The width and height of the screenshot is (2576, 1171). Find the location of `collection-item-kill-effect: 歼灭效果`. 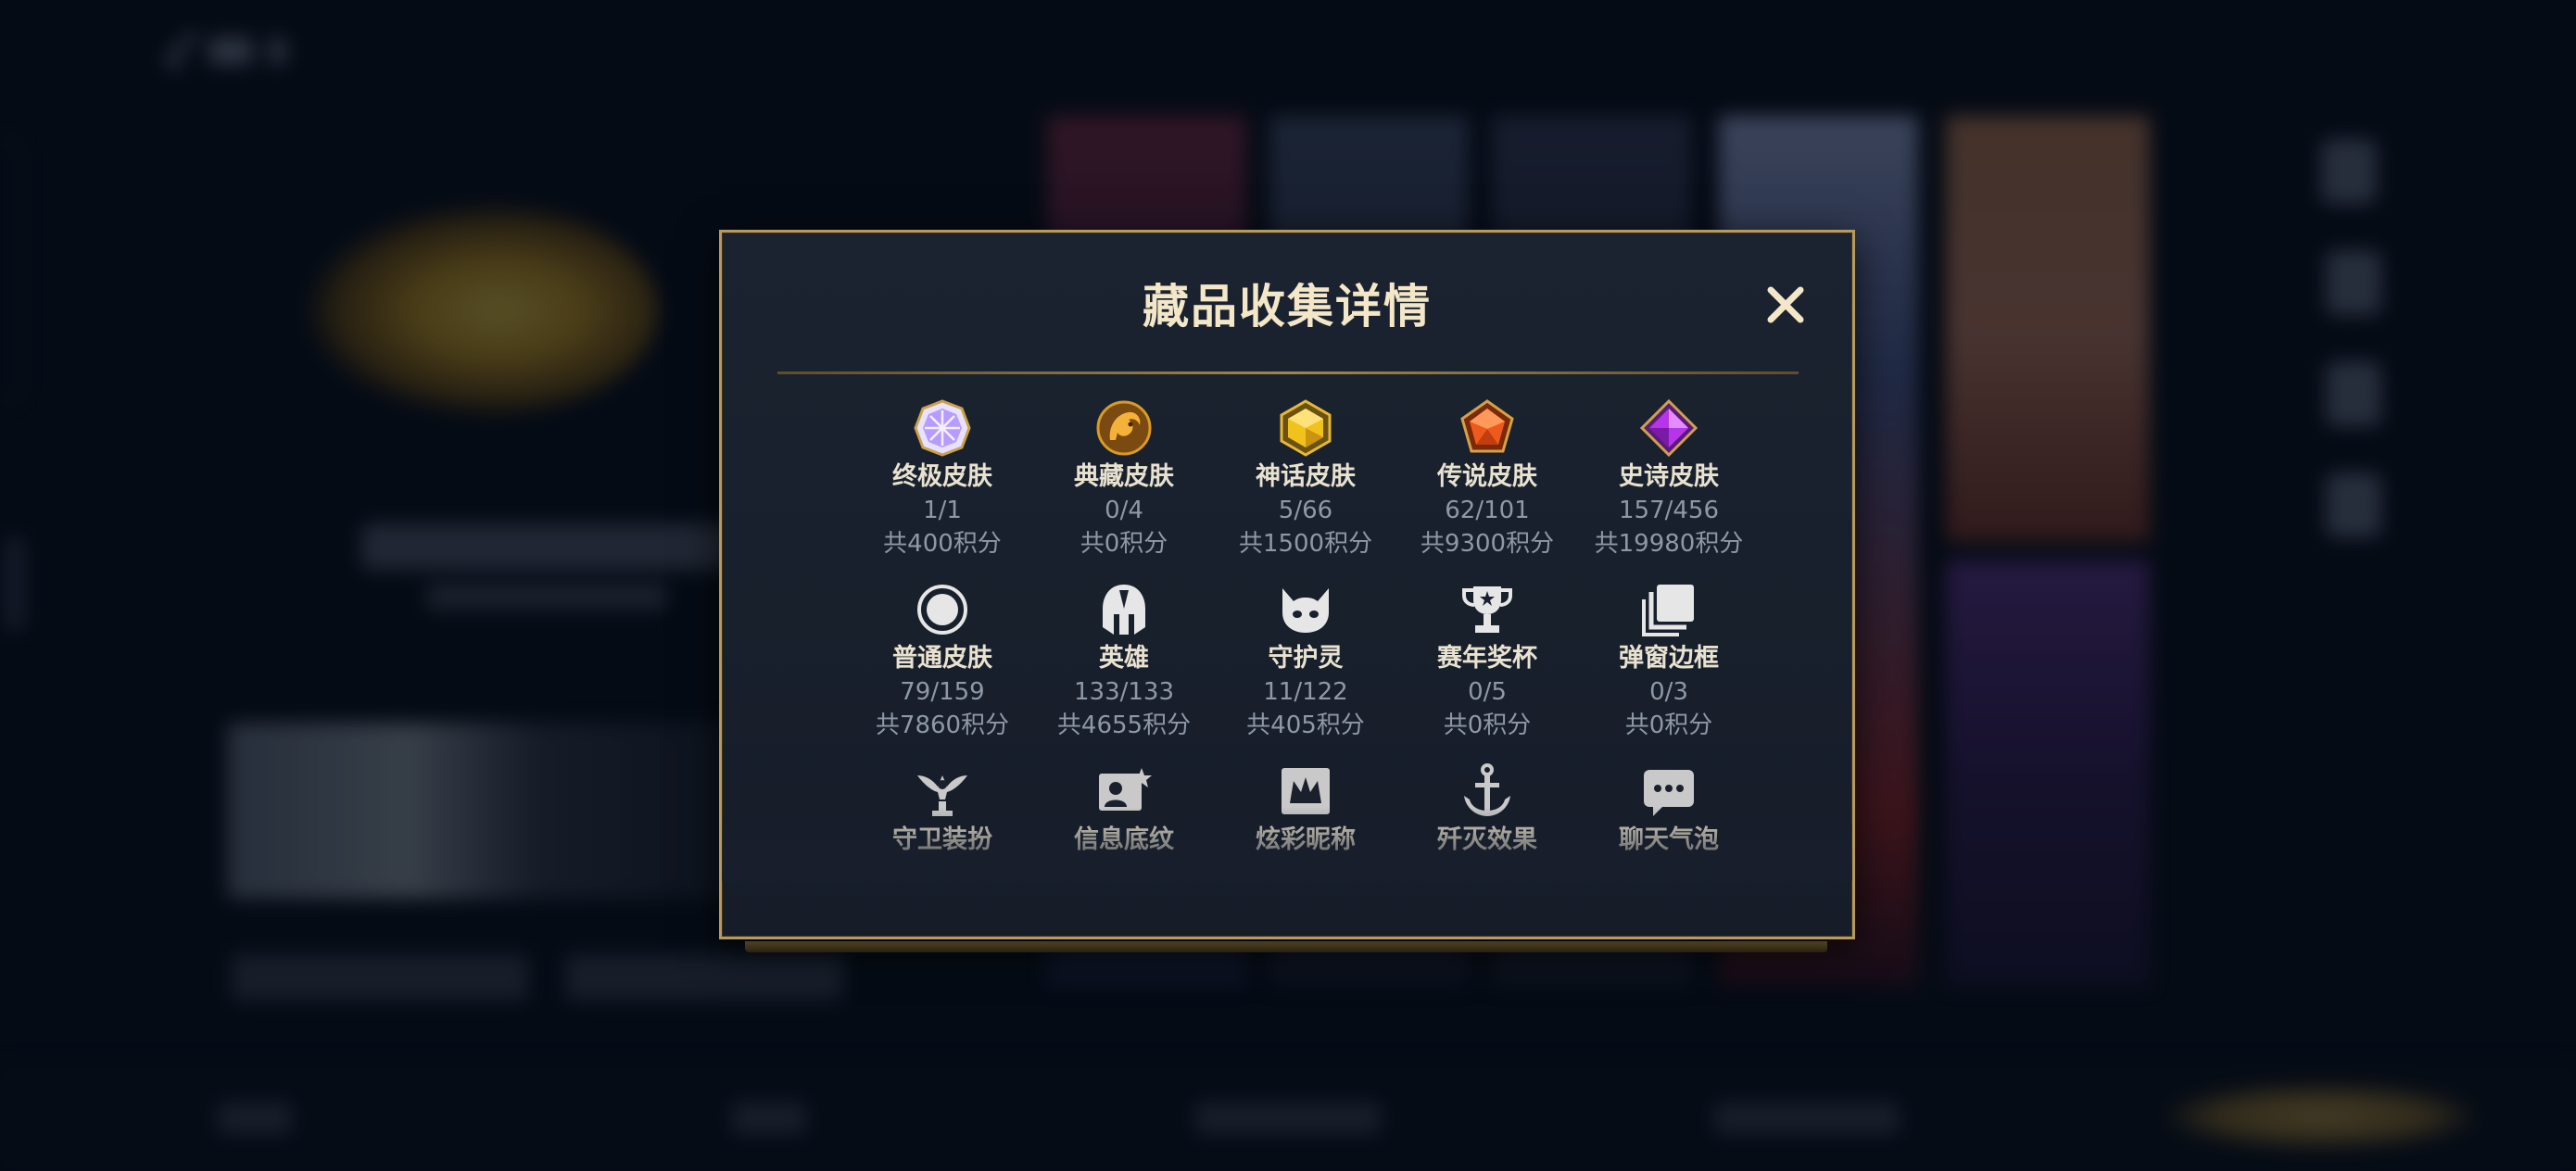

collection-item-kill-effect: 歼灭效果 is located at coordinates (1487, 822).